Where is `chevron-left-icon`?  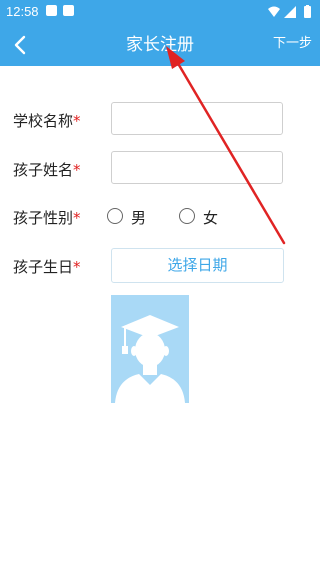 chevron-left-icon is located at coordinates (20, 45).